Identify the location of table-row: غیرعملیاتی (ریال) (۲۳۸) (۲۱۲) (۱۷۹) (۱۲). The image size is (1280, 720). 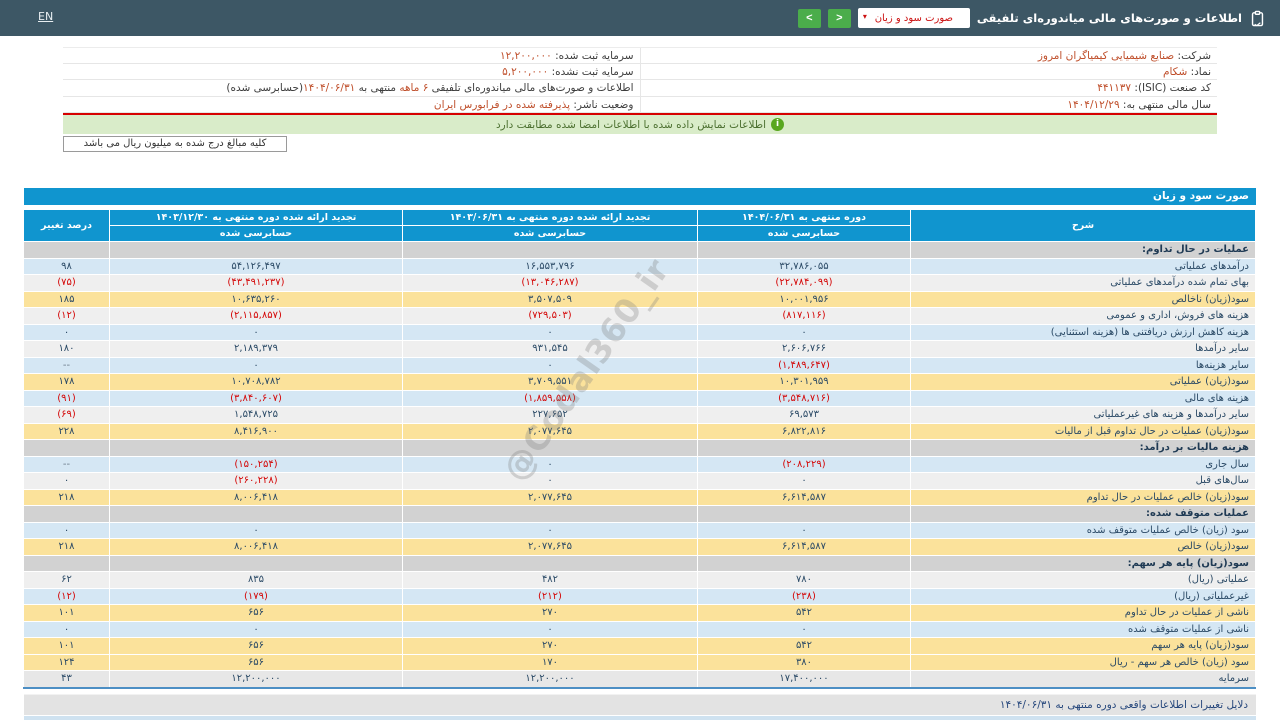
(639, 596).